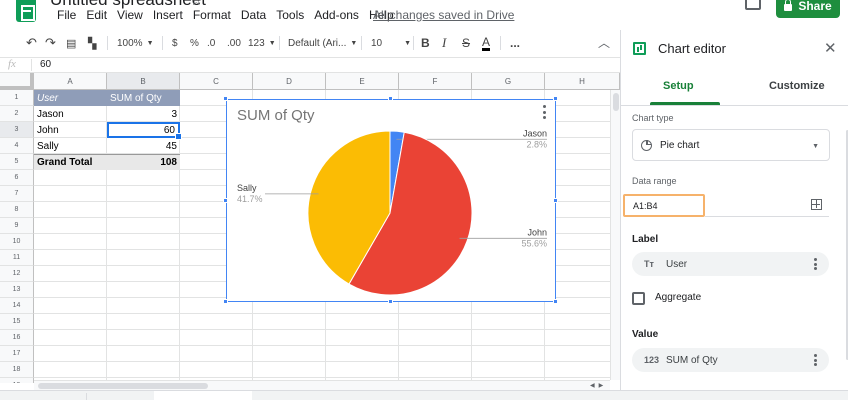 The image size is (848, 400). I want to click on sheet-tab-active, so click(203, 395).